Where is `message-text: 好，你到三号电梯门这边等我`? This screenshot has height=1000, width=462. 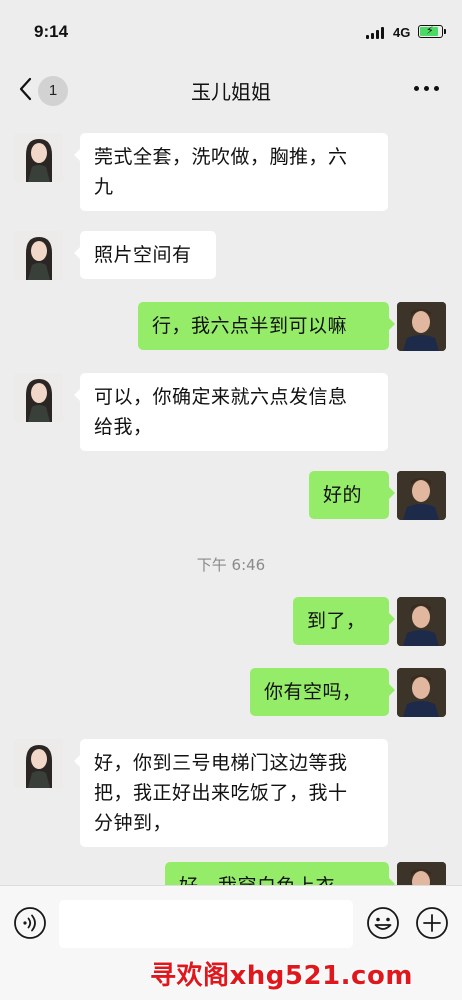 message-text: 好，你到三号电梯门这边等我 is located at coordinates (221, 763).